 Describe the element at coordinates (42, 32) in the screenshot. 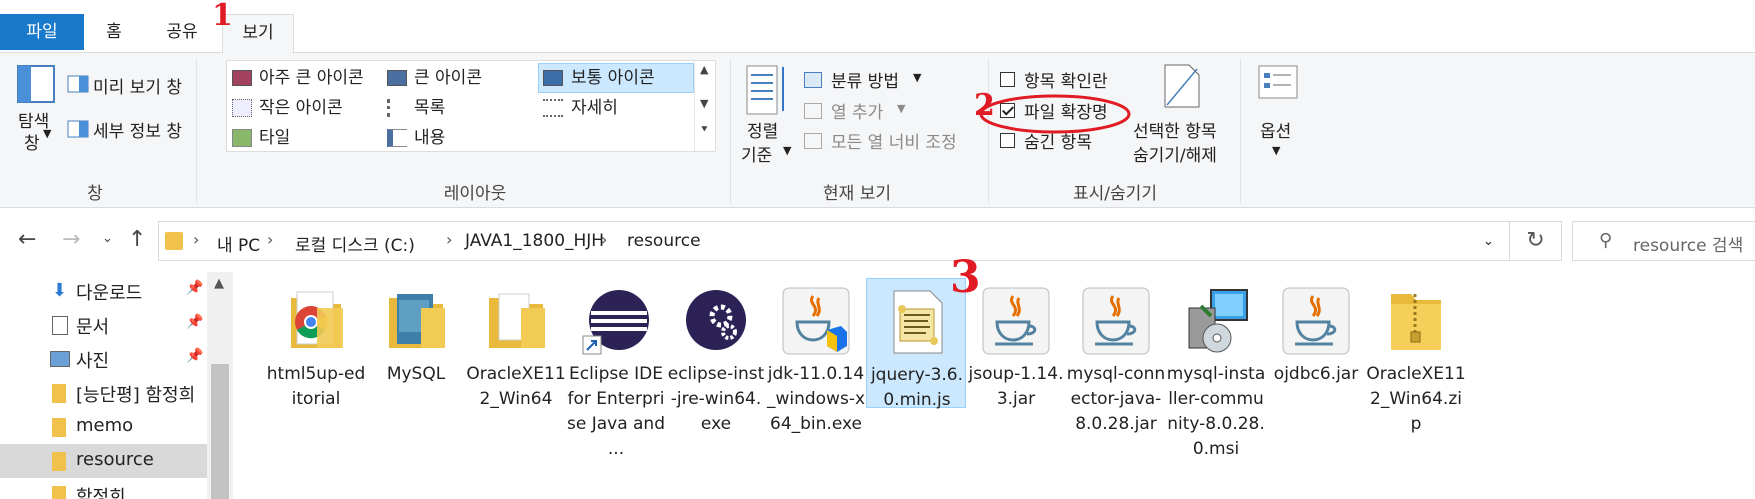

I see `tab-file: 파일` at that location.